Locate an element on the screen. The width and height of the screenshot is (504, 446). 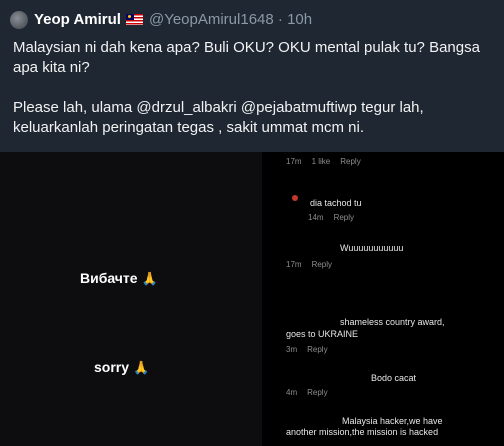
malaysia-flag-icon is located at coordinates (134, 19).